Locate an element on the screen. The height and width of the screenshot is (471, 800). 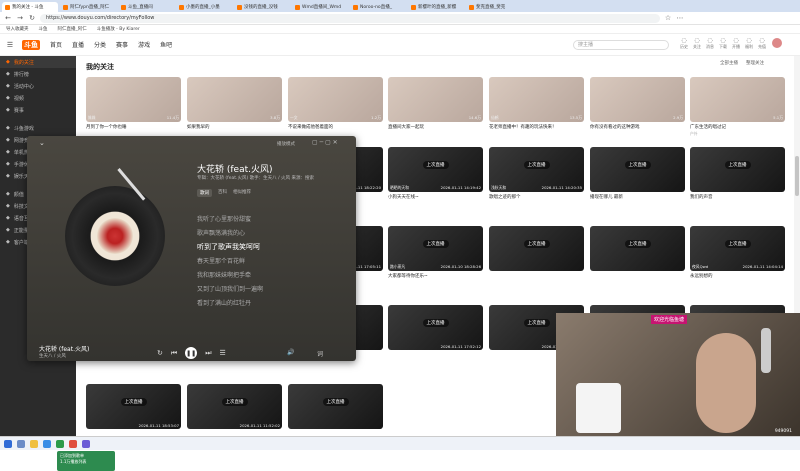
pause-button: ❚❚ is located at coordinates (191, 353).